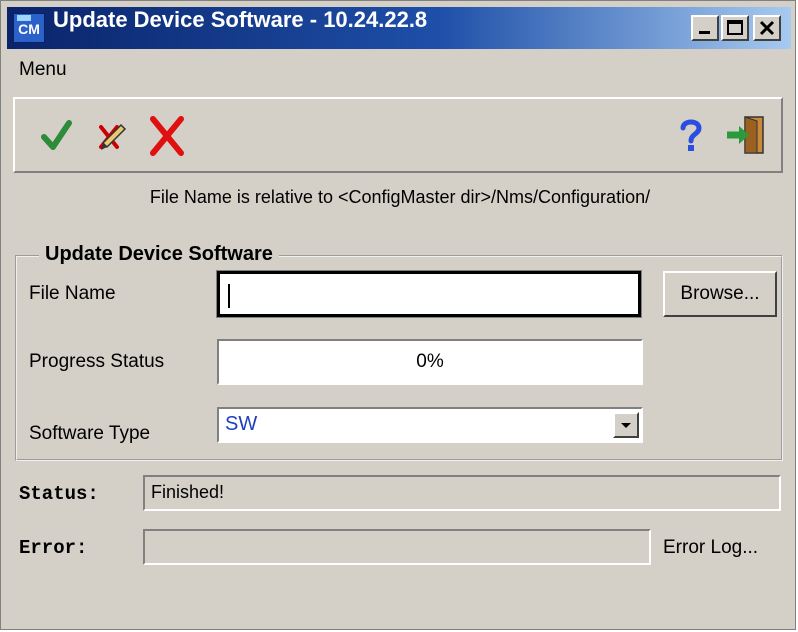  Describe the element at coordinates (241, 424) in the screenshot. I see `software-type-value: SW` at that location.